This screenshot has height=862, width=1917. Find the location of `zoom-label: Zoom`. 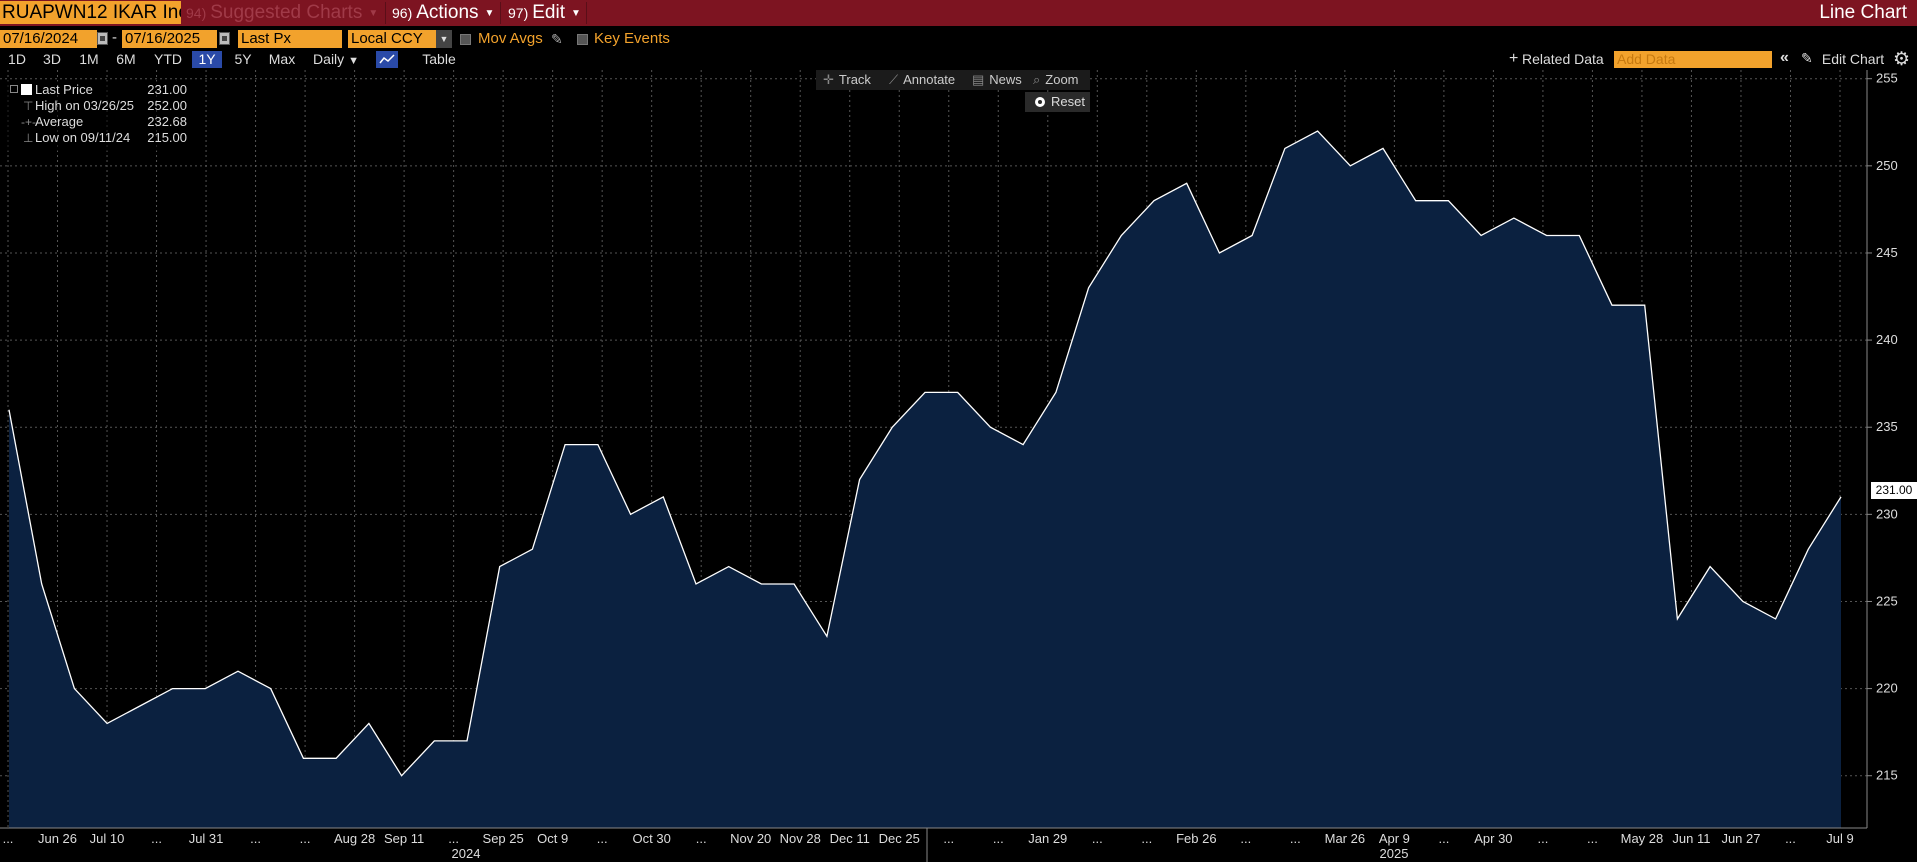

zoom-label: Zoom is located at coordinates (1062, 79).